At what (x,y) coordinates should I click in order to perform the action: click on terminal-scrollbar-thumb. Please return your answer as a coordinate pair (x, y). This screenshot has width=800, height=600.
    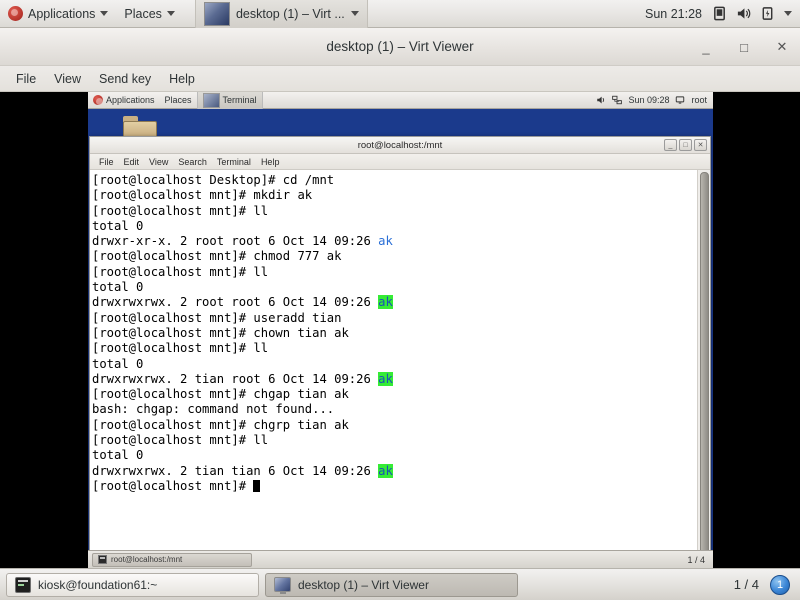
    Looking at the image, I should click on (704, 363).